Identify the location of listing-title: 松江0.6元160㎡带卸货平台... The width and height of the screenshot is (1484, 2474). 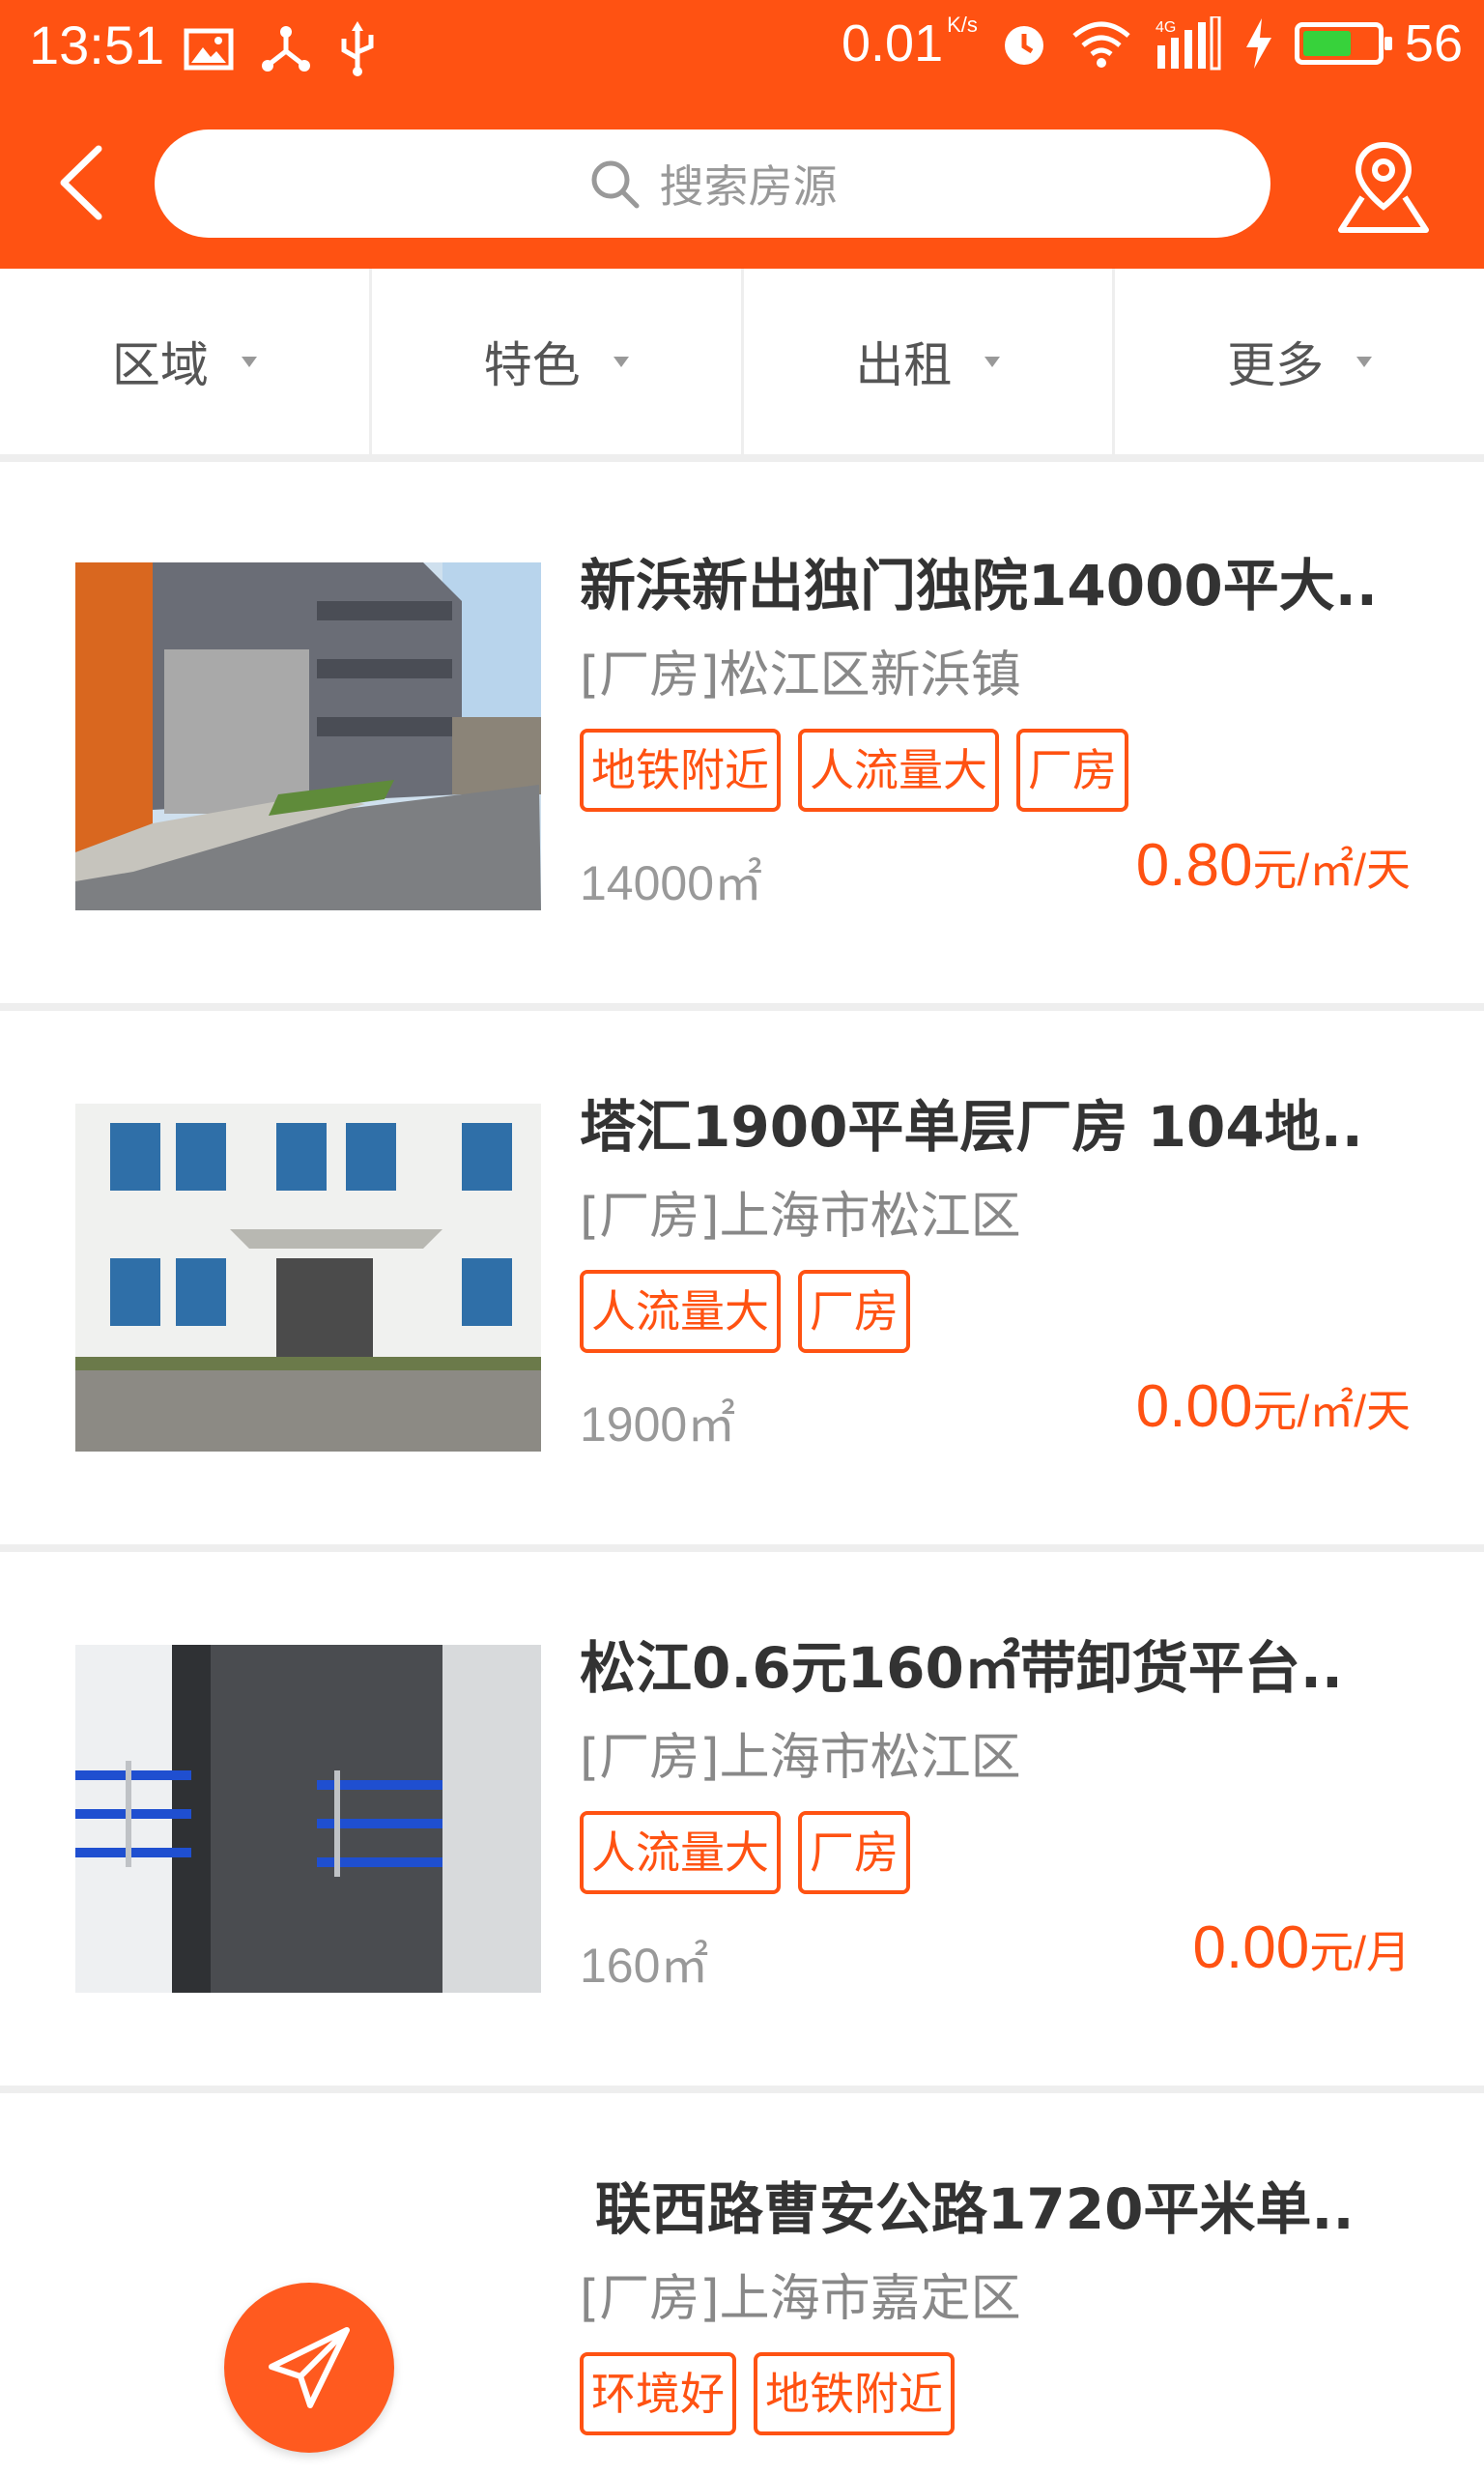
(961, 1668).